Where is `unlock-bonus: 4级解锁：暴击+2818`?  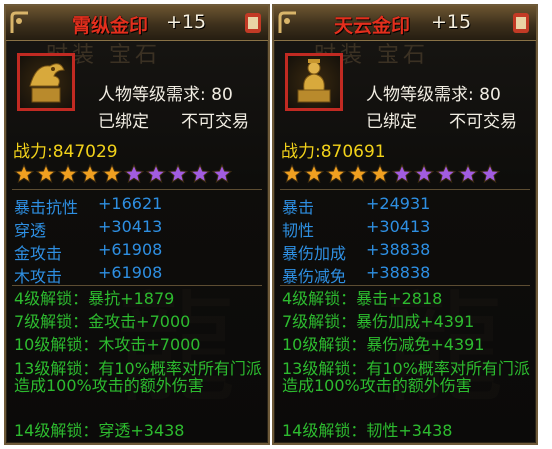
unlock-bonus: 4级解锁：暴击+2818 is located at coordinates (362, 298).